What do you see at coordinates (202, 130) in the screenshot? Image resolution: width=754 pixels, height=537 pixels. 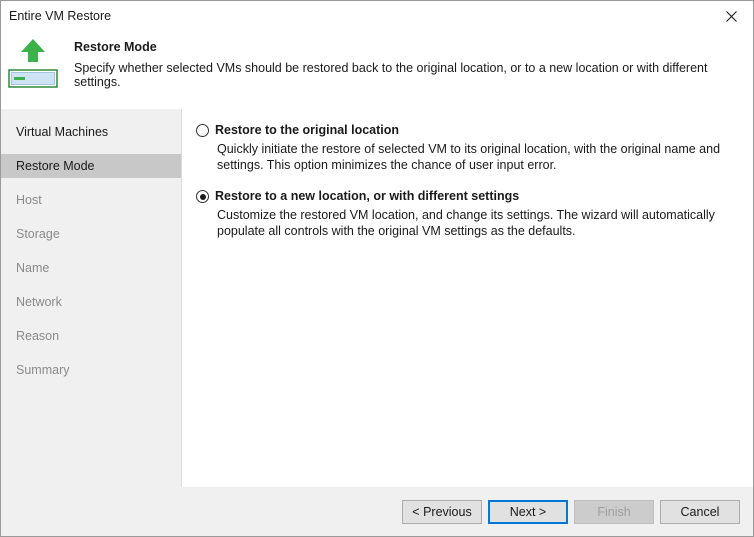 I see `radio-original-location` at bounding box center [202, 130].